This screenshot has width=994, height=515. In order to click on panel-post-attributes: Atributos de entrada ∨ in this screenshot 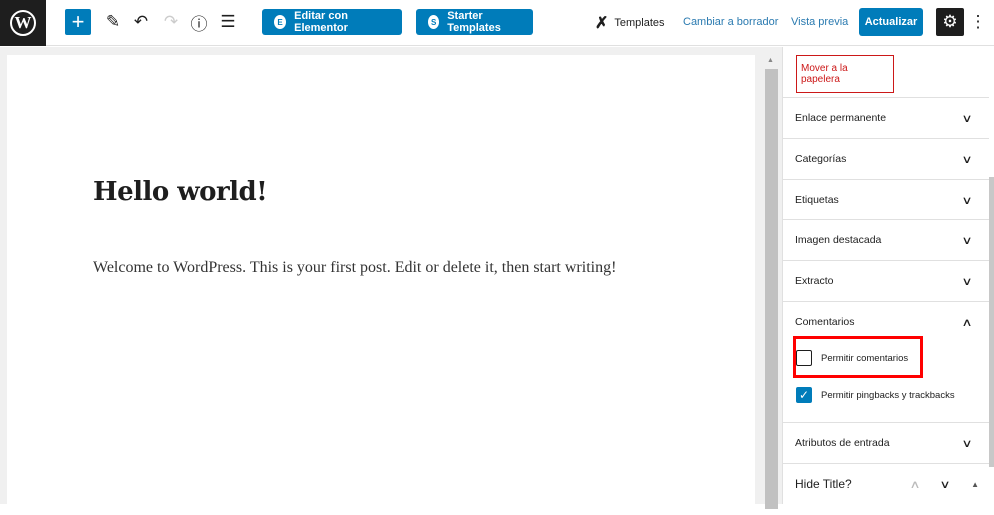, I will do `click(886, 442)`.